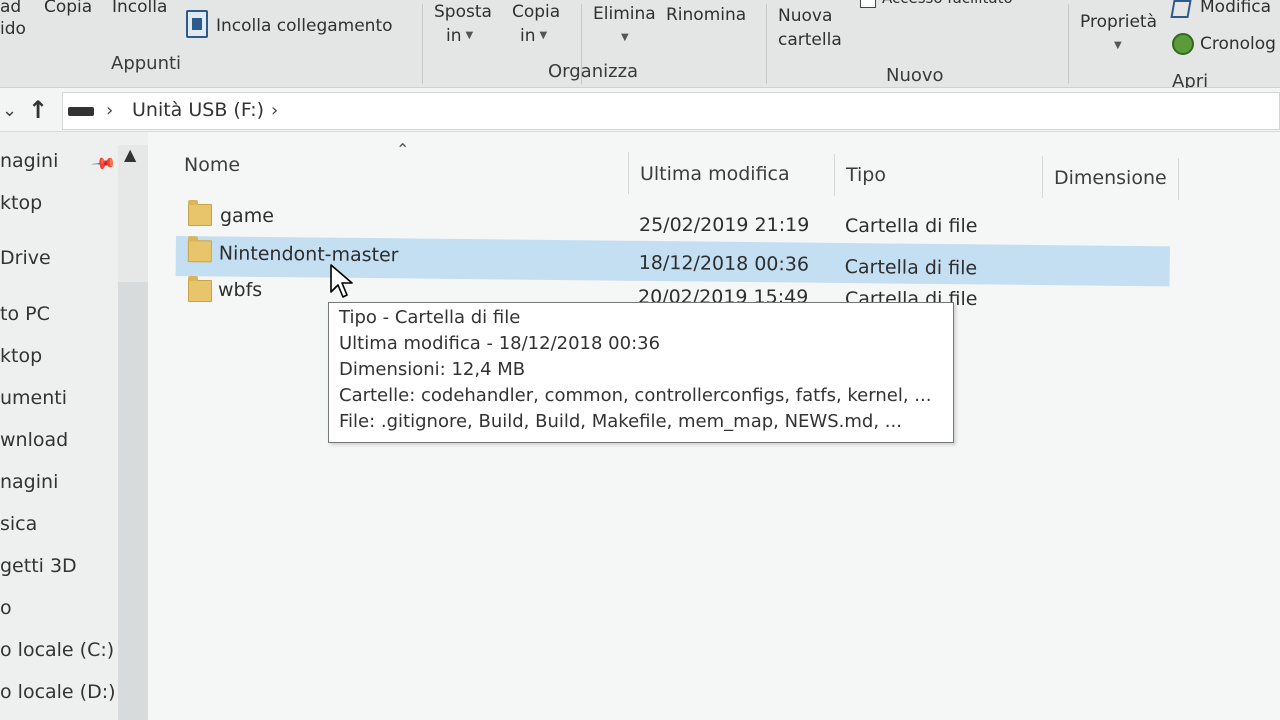  I want to click on rename-button: Rinomina, so click(706, 15).